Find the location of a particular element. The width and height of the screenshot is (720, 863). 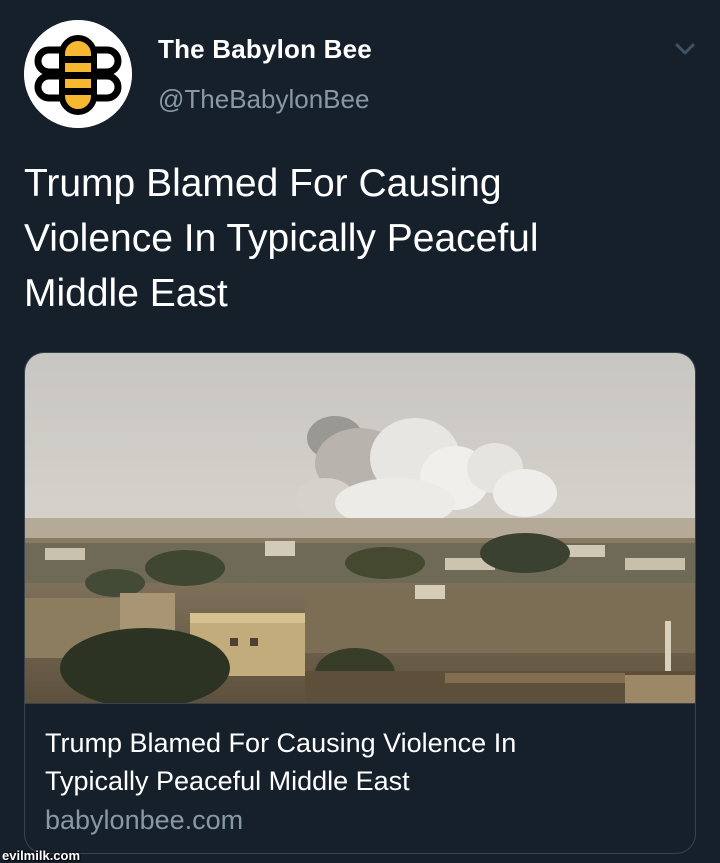

display-name: The Babylon Bee is located at coordinates (265, 49).